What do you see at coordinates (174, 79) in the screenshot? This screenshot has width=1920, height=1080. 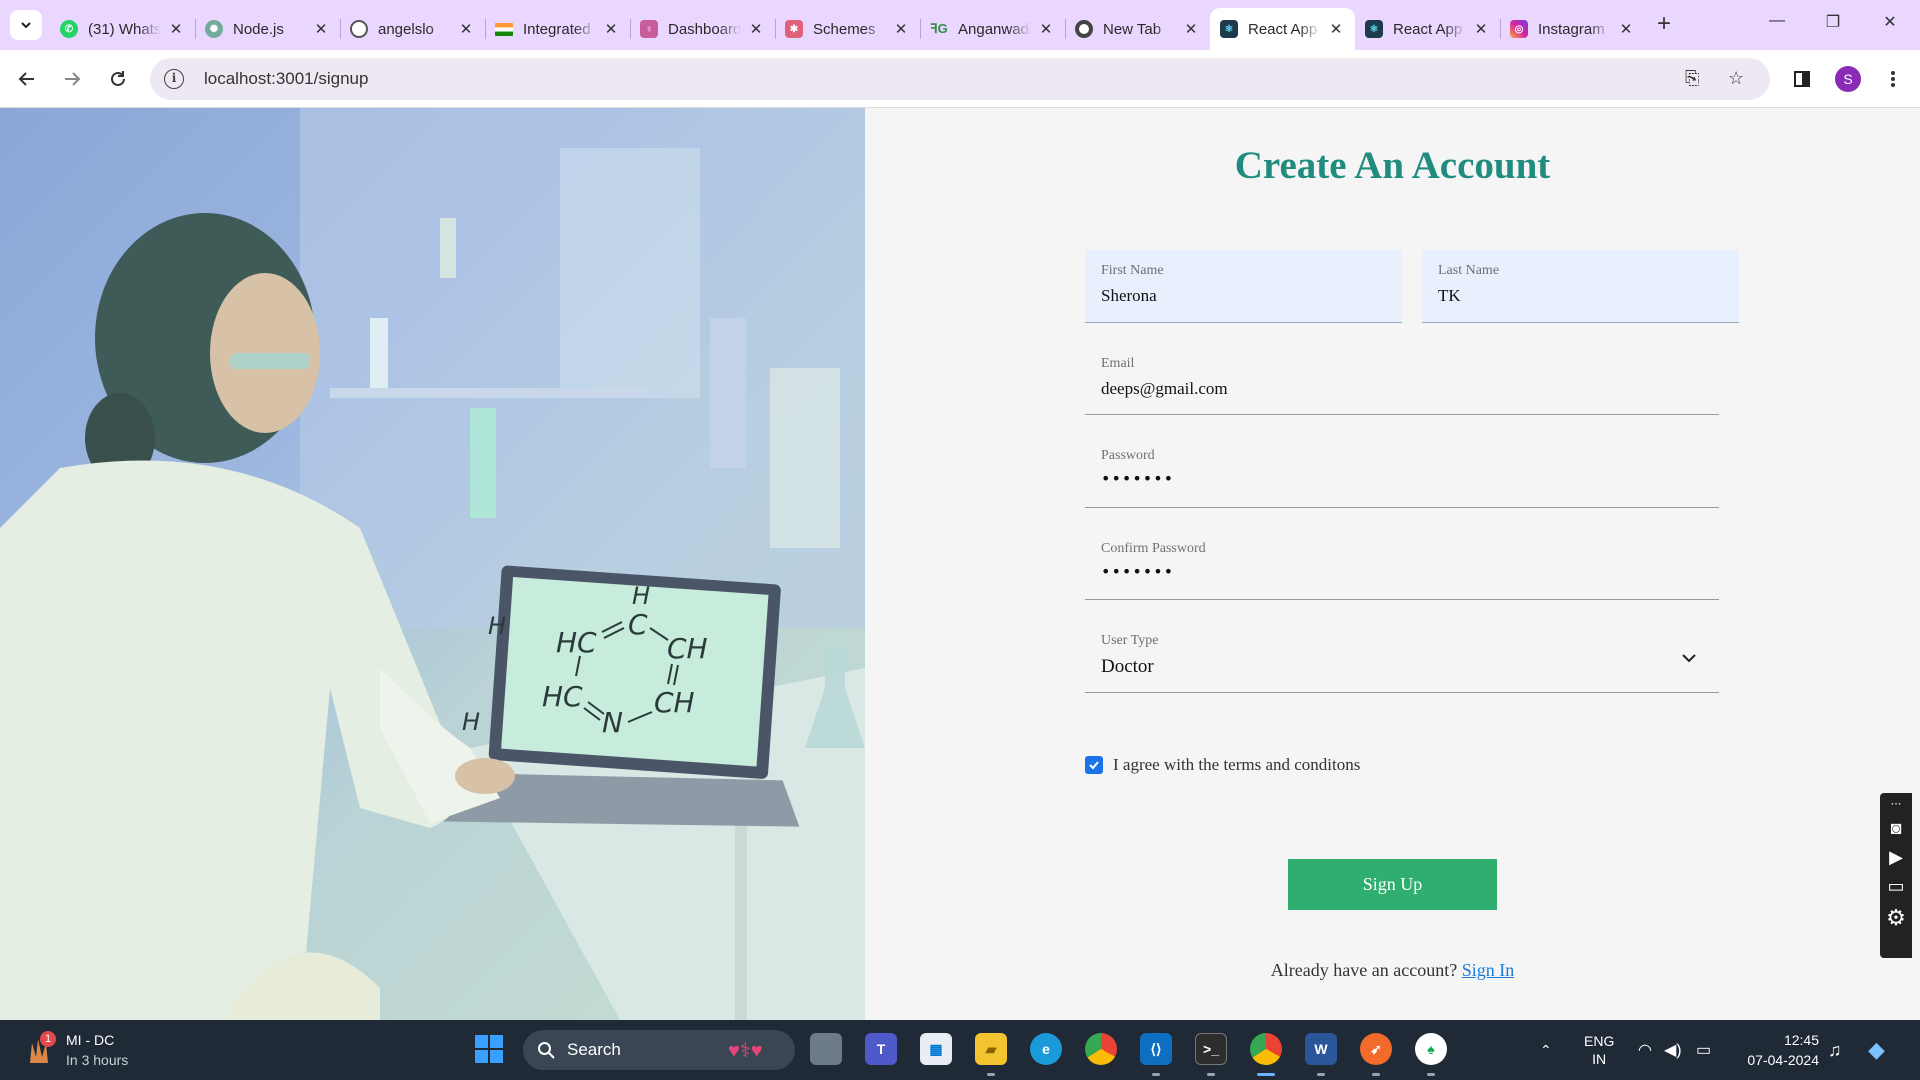 I see `site-info-icon: i` at bounding box center [174, 79].